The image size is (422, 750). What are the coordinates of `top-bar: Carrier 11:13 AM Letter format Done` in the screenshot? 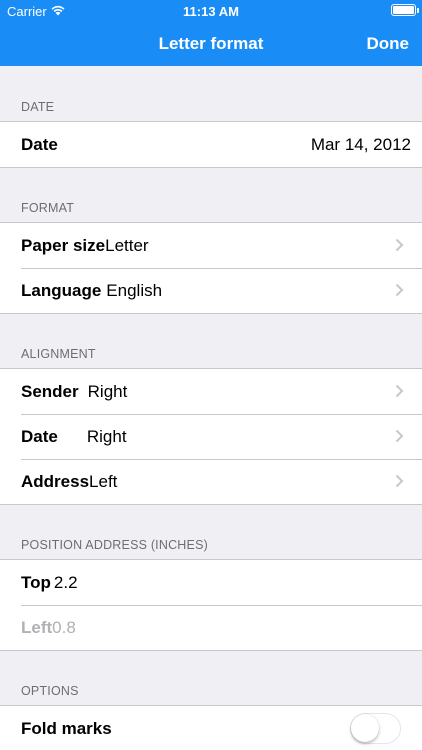 It's located at (211, 33).